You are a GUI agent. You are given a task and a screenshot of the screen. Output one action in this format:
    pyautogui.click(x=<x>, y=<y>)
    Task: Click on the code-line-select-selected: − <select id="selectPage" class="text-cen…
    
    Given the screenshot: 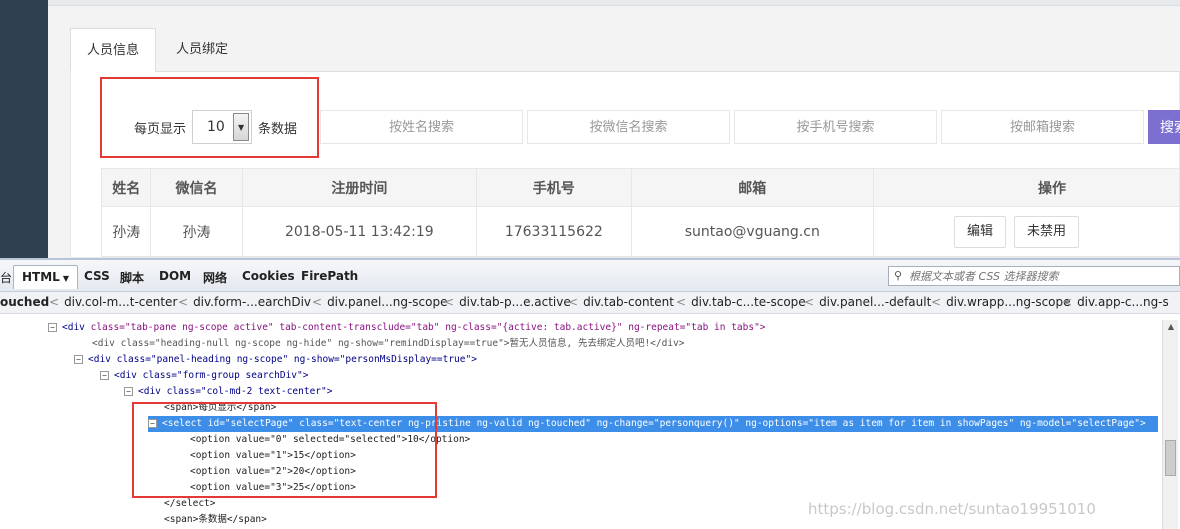 What is the action you would take?
    pyautogui.click(x=653, y=424)
    